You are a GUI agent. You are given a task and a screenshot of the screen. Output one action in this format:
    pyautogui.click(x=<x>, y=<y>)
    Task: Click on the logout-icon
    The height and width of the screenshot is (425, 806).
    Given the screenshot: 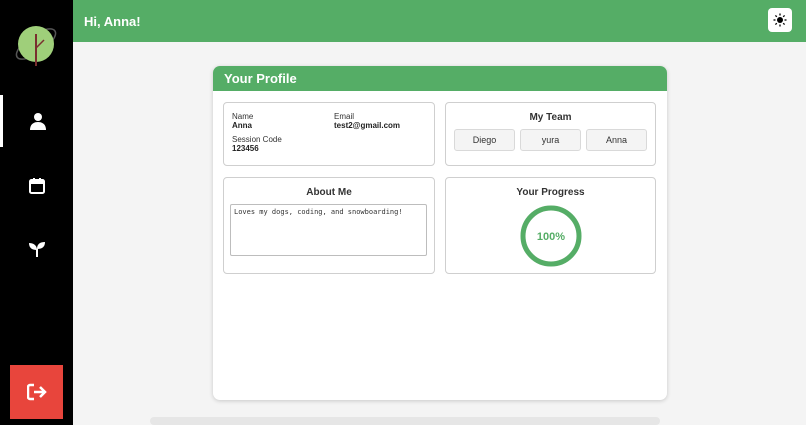 What is the action you would take?
    pyautogui.click(x=36, y=392)
    